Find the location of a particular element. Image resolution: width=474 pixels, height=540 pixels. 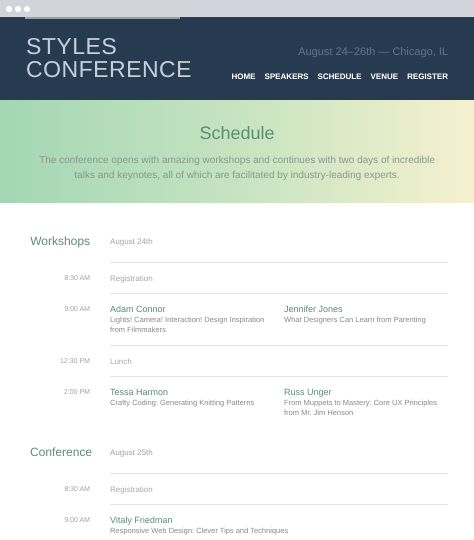

speaker-name: Tessa Harmon is located at coordinates (140, 392).